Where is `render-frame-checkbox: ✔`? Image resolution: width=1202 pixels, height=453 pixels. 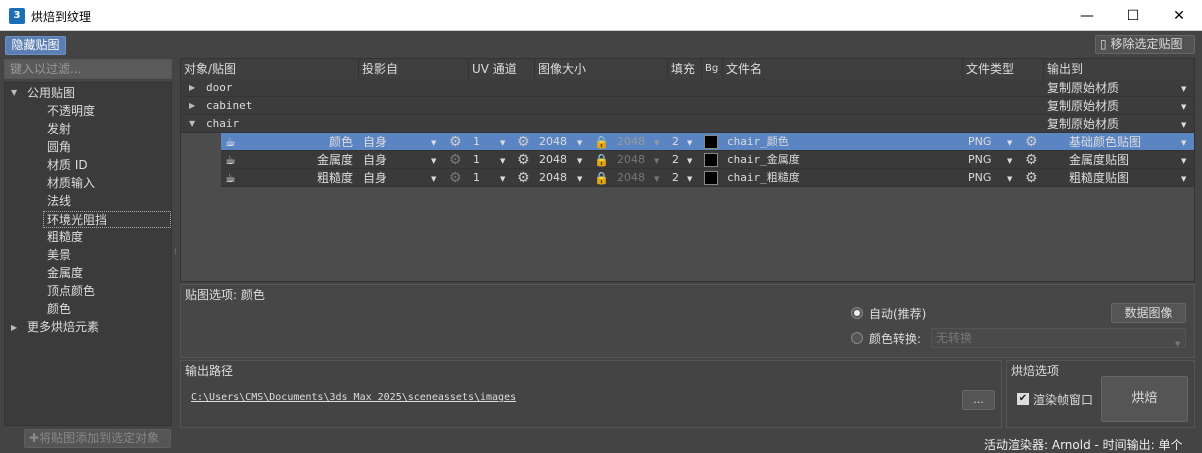
render-frame-checkbox: ✔ is located at coordinates (1023, 399).